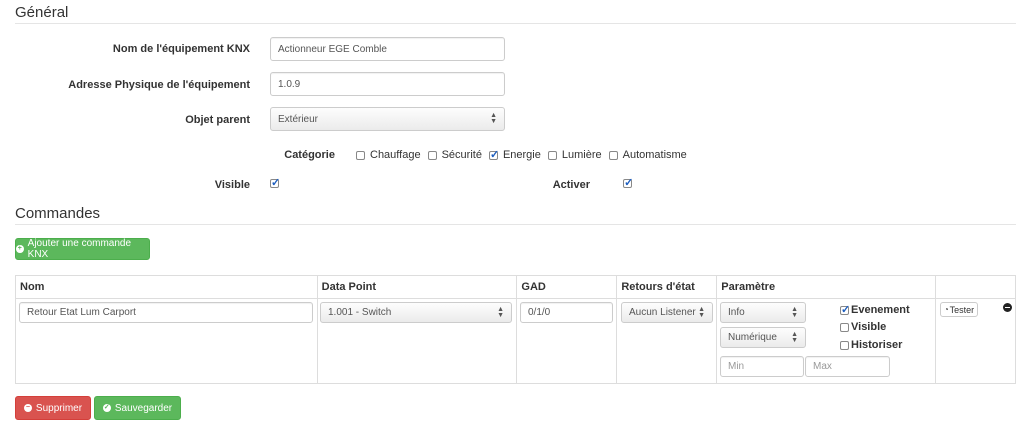  I want to click on min-input: Min, so click(762, 366).